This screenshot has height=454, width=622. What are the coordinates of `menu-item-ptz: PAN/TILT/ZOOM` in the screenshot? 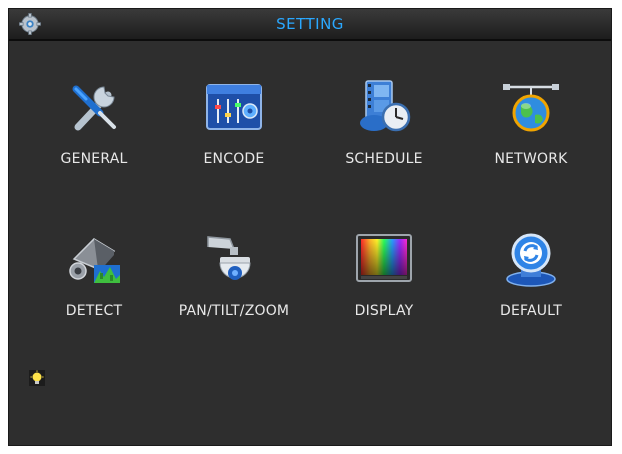 It's located at (234, 289).